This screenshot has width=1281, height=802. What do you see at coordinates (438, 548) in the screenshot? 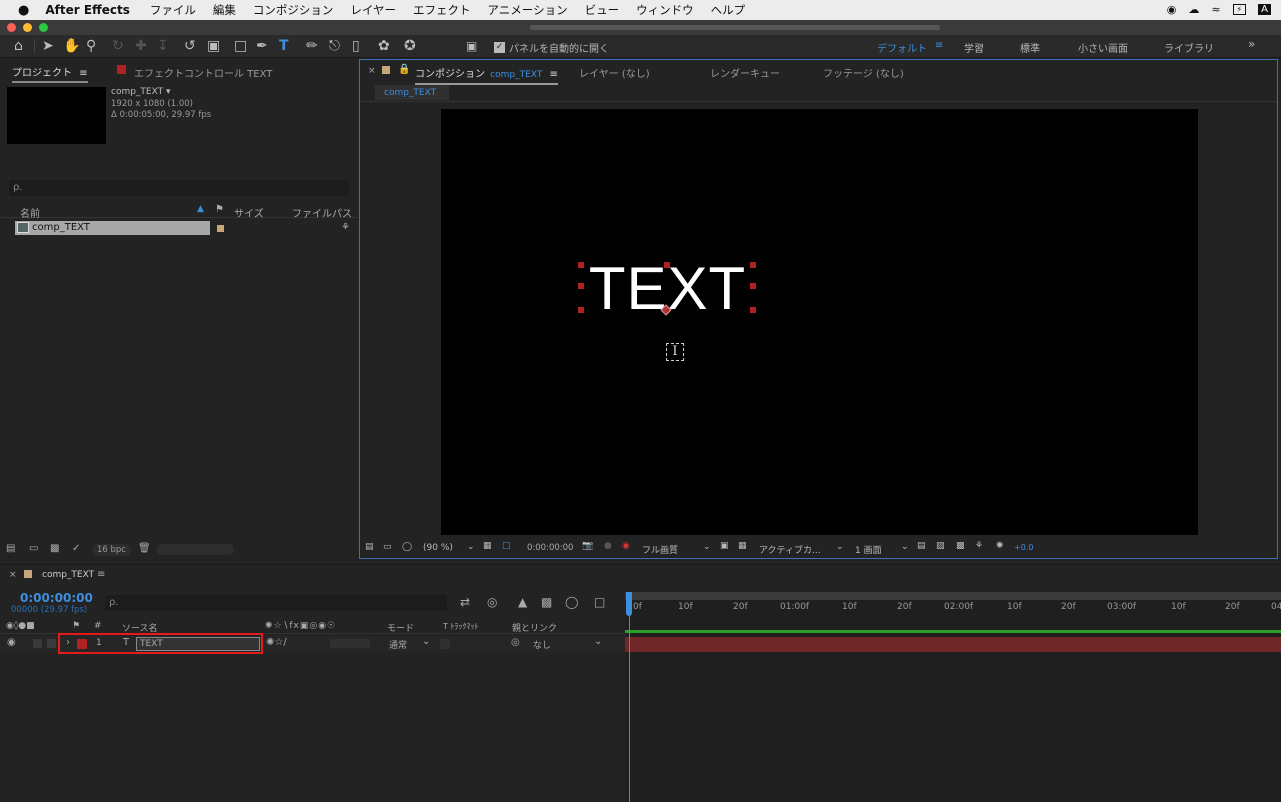
I see `zoom-dropdown: (90 %)` at bounding box center [438, 548].